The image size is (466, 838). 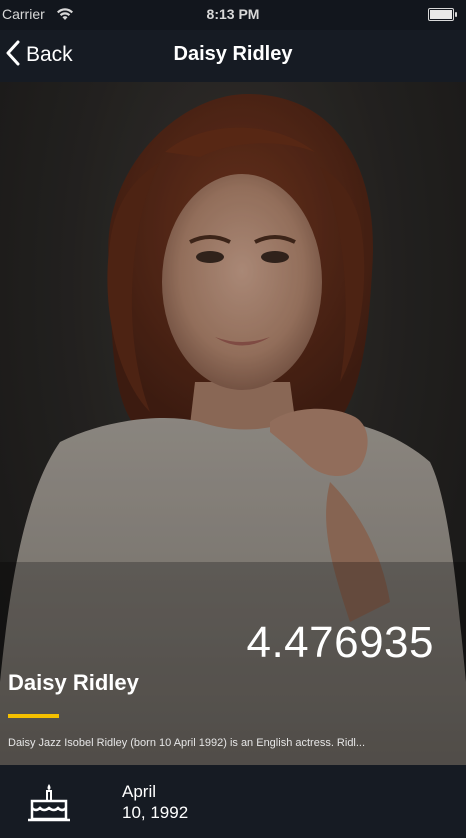 What do you see at coordinates (33, 716) in the screenshot?
I see `name-accent-bar` at bounding box center [33, 716].